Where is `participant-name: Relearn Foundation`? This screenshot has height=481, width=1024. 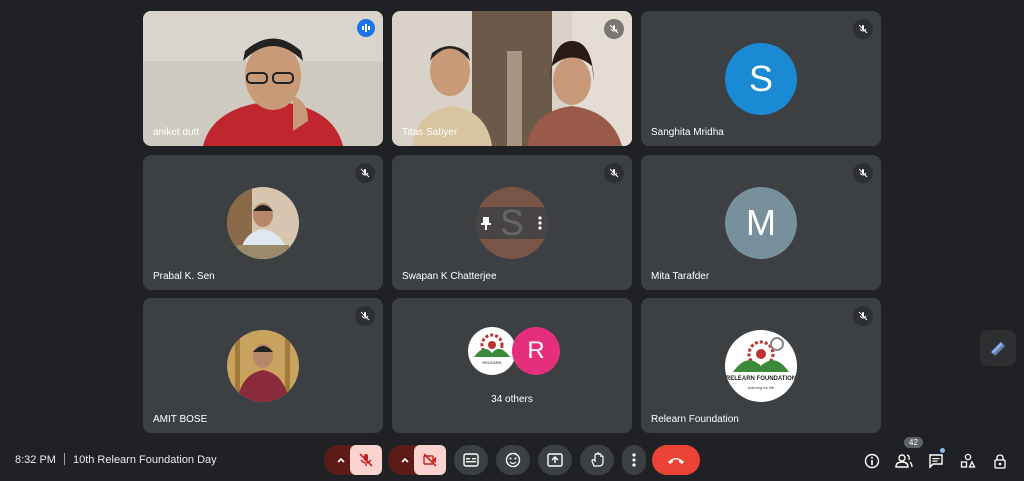
participant-name: Relearn Foundation is located at coordinates (695, 419).